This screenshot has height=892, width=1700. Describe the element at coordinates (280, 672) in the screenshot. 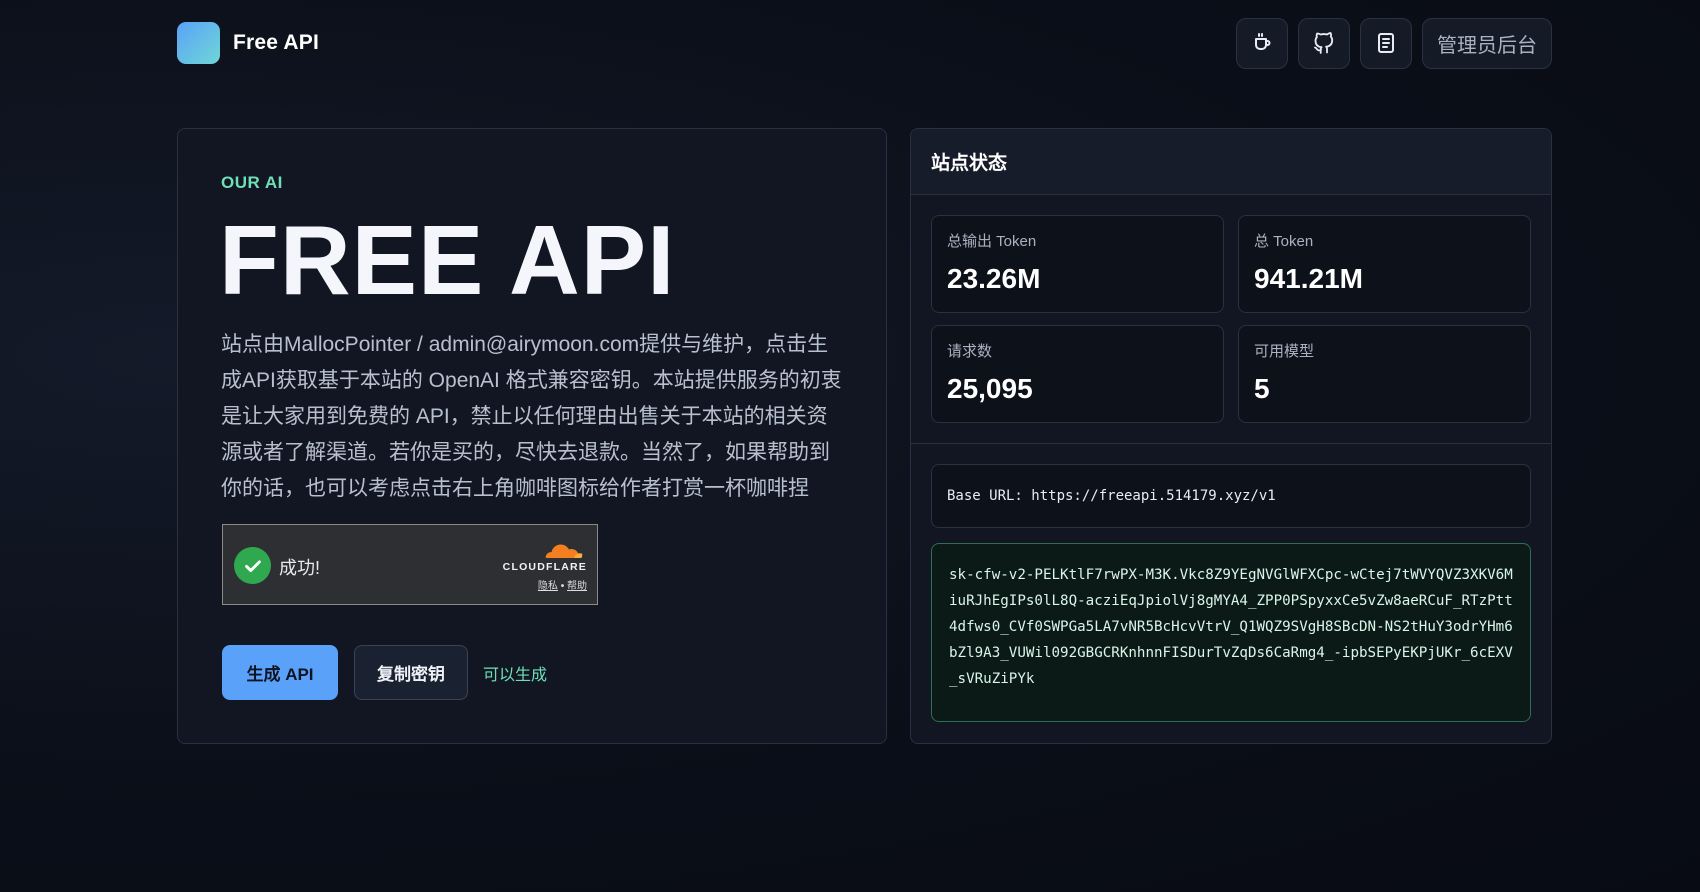

I see `generate-api-button: 生成 API` at that location.